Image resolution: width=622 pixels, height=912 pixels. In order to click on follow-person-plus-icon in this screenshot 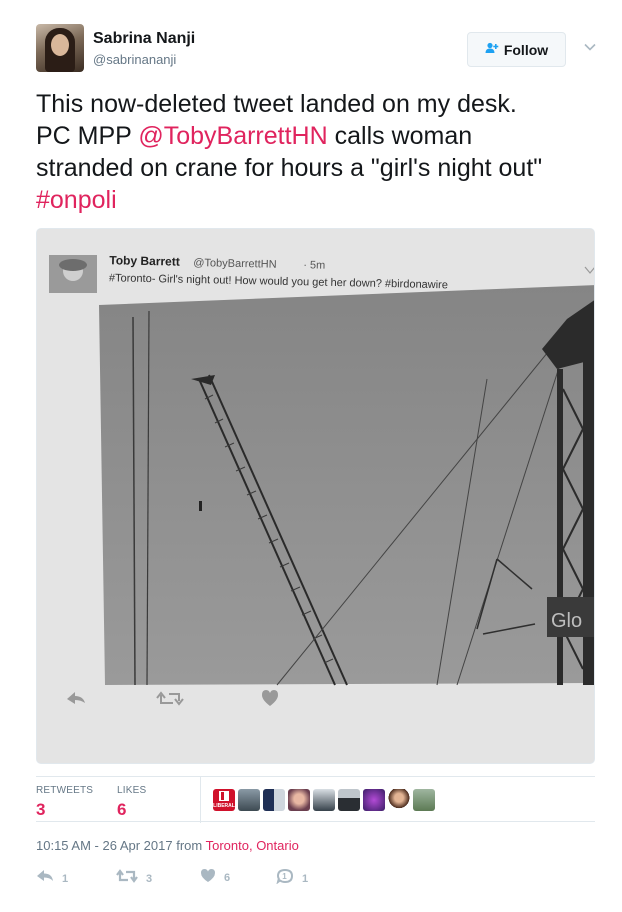, I will do `click(492, 49)`.